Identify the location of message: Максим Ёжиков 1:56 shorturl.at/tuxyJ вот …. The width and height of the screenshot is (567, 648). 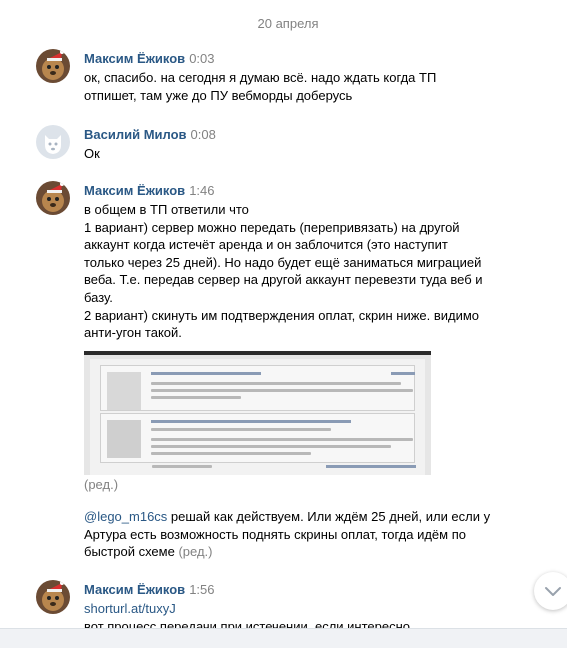
(286, 607).